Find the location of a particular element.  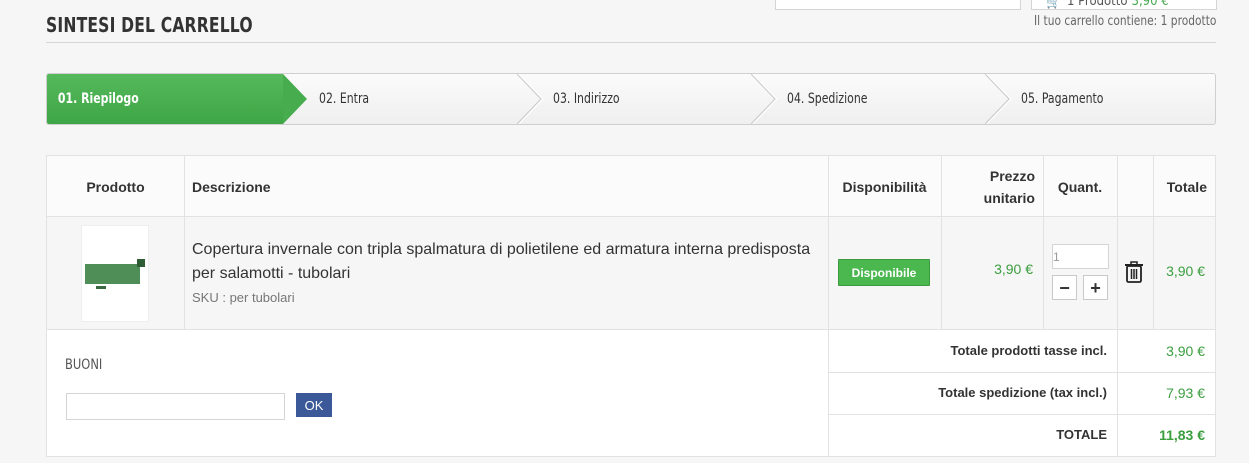

vouchers-label: BUONI is located at coordinates (84, 365).